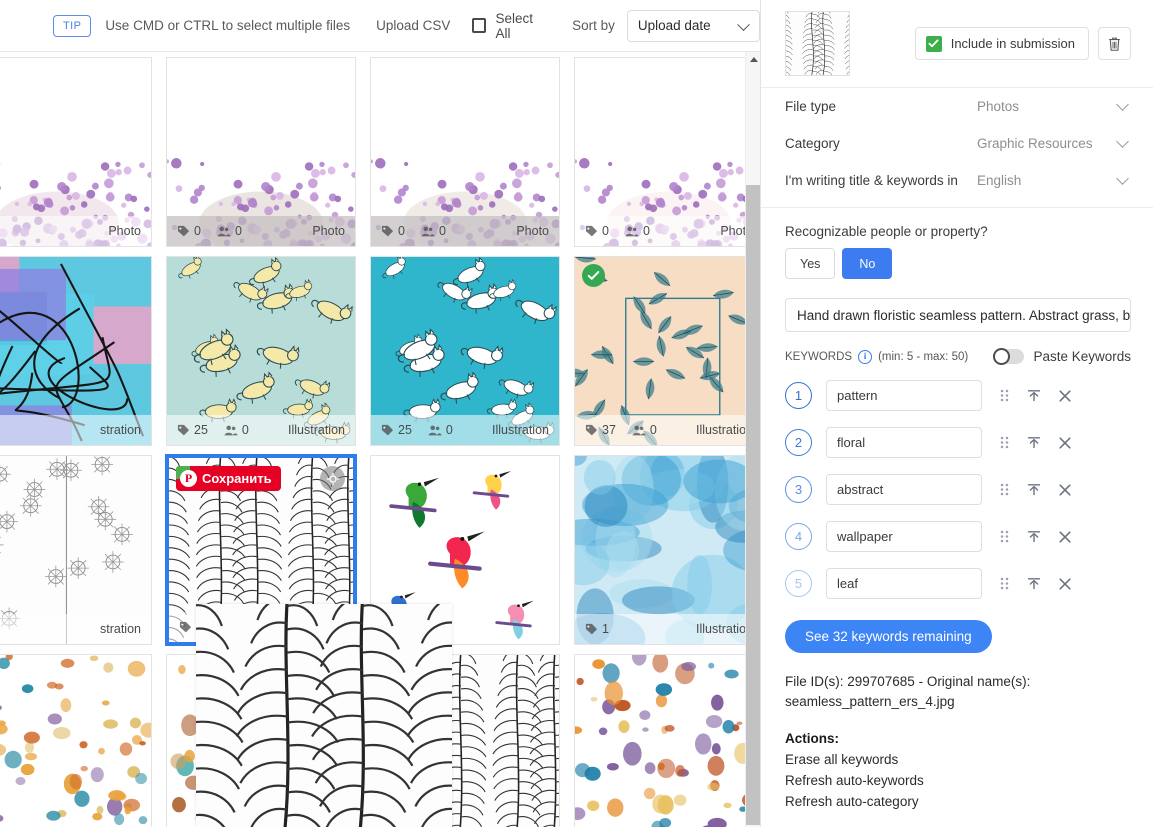 Image resolution: width=1153 pixels, height=827 pixels. I want to click on action-link: Refresh auto-category, so click(958, 801).